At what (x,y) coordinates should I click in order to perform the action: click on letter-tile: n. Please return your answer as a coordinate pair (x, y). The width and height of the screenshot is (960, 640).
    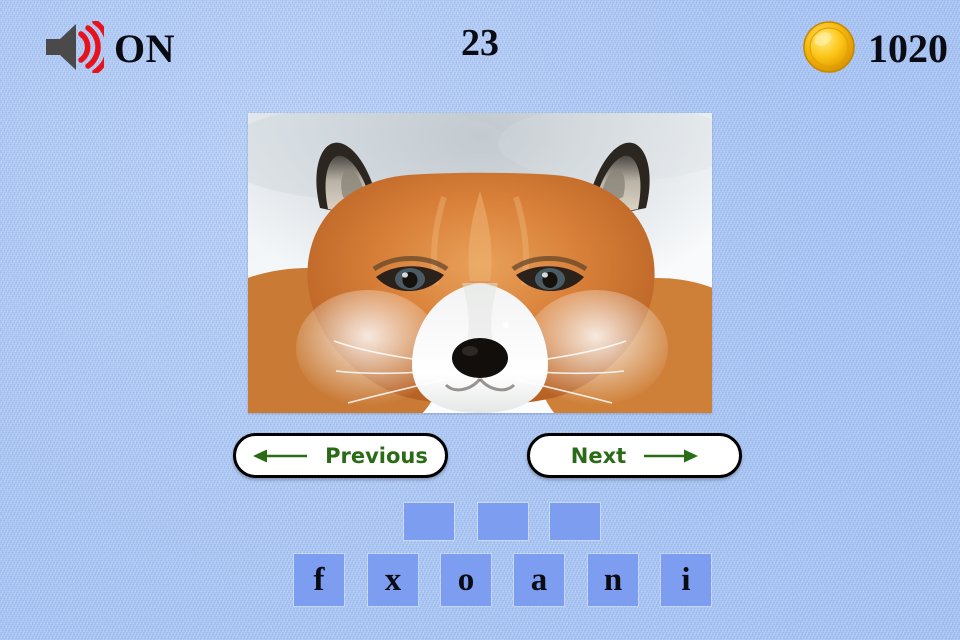
    Looking at the image, I should click on (613, 580).